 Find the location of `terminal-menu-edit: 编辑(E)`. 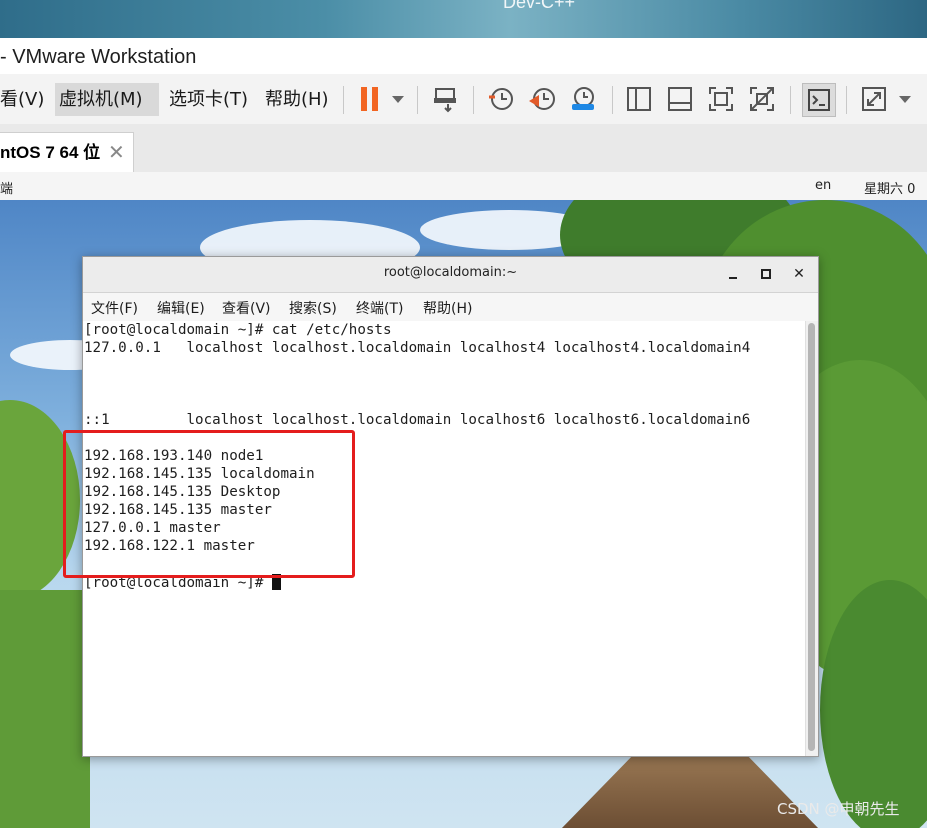

terminal-menu-edit: 编辑(E) is located at coordinates (181, 308).